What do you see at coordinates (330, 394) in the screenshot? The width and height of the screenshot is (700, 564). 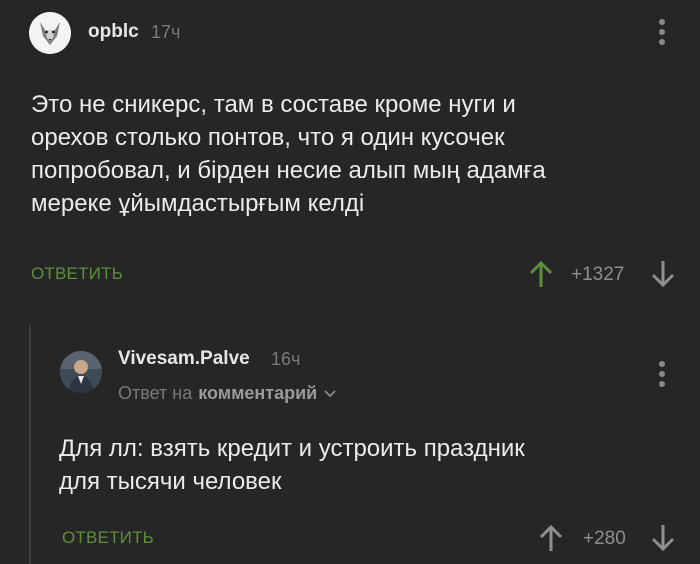 I see `chevron-down-icon` at bounding box center [330, 394].